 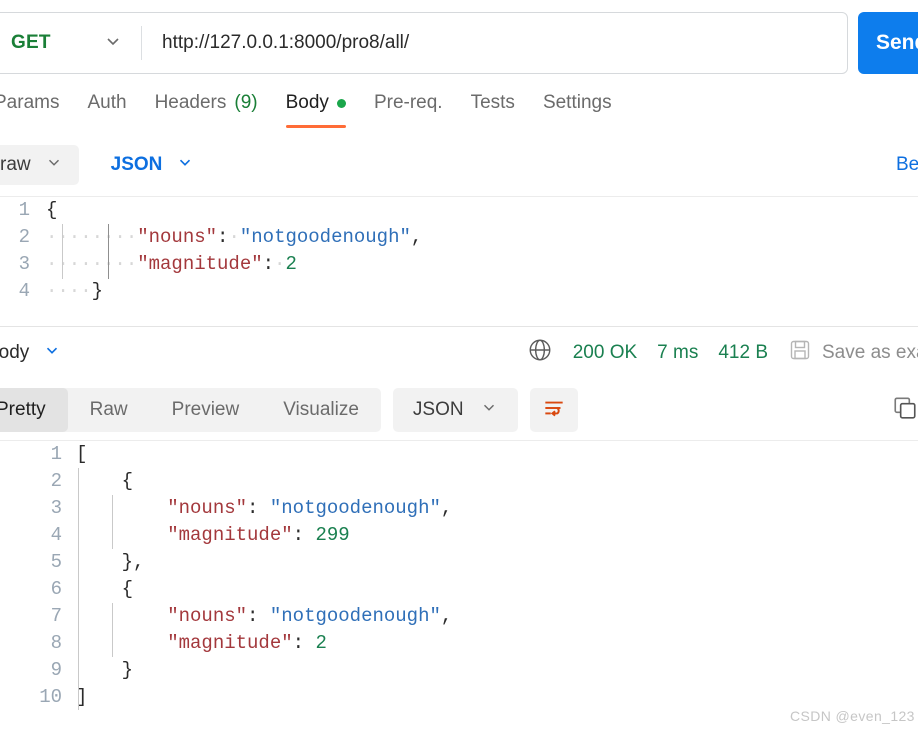 I want to click on tab-body-label: Body, so click(x=307, y=102).